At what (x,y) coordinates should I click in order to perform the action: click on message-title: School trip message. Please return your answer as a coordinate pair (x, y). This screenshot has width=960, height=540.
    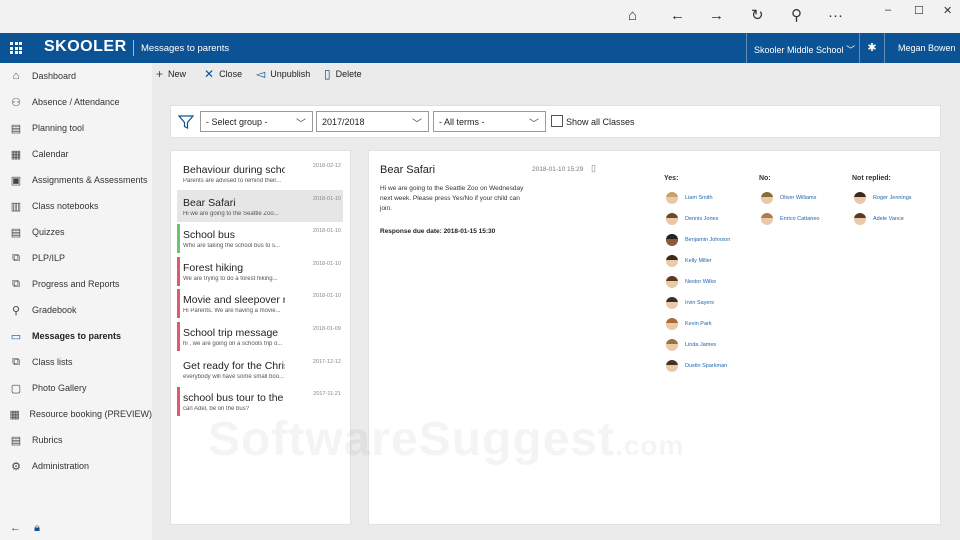
    Looking at the image, I should click on (231, 332).